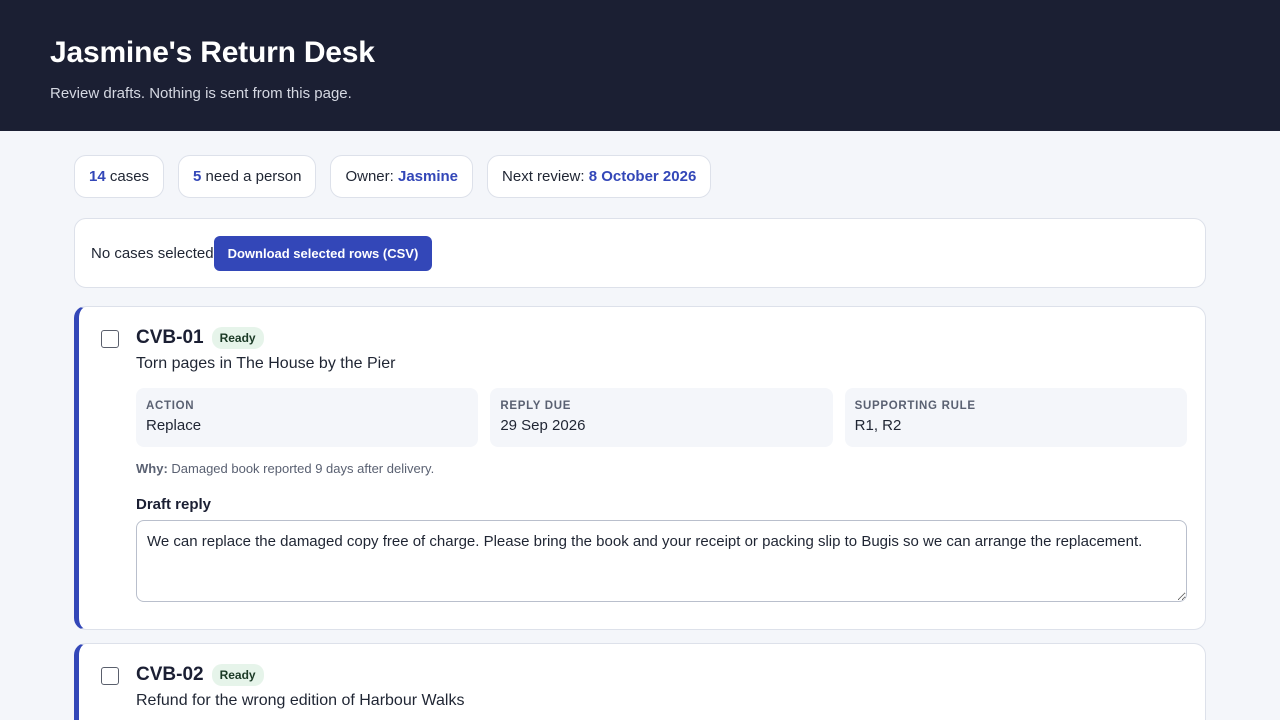 The height and width of the screenshot is (720, 1280). I want to click on fact-action: ACTION Replace, so click(307, 417).